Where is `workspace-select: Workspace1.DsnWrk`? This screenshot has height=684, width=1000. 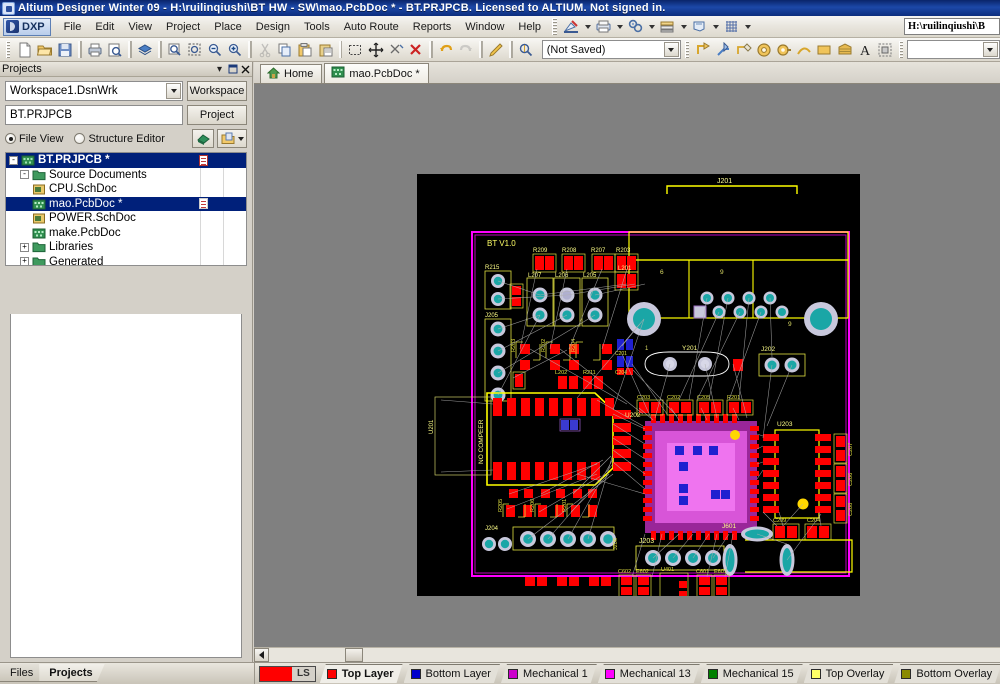
workspace-select: Workspace1.DsnWrk is located at coordinates (94, 91).